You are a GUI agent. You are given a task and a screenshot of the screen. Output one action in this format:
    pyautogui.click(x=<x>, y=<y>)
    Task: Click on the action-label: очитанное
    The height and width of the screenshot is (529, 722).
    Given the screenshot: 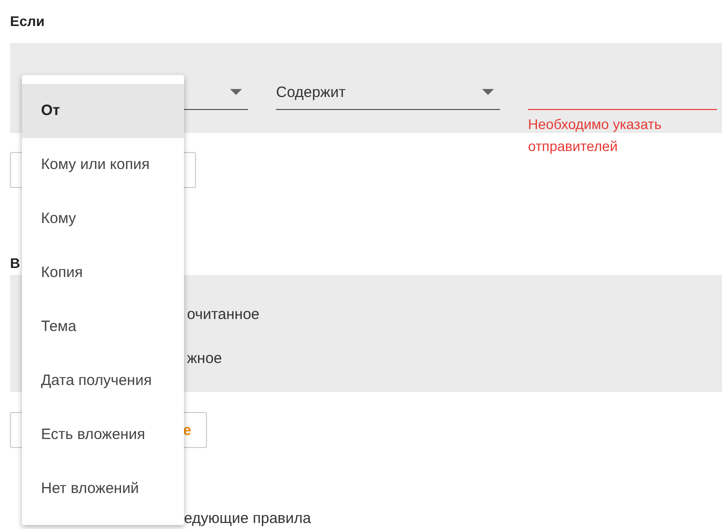 What is the action you would take?
    pyautogui.click(x=224, y=315)
    